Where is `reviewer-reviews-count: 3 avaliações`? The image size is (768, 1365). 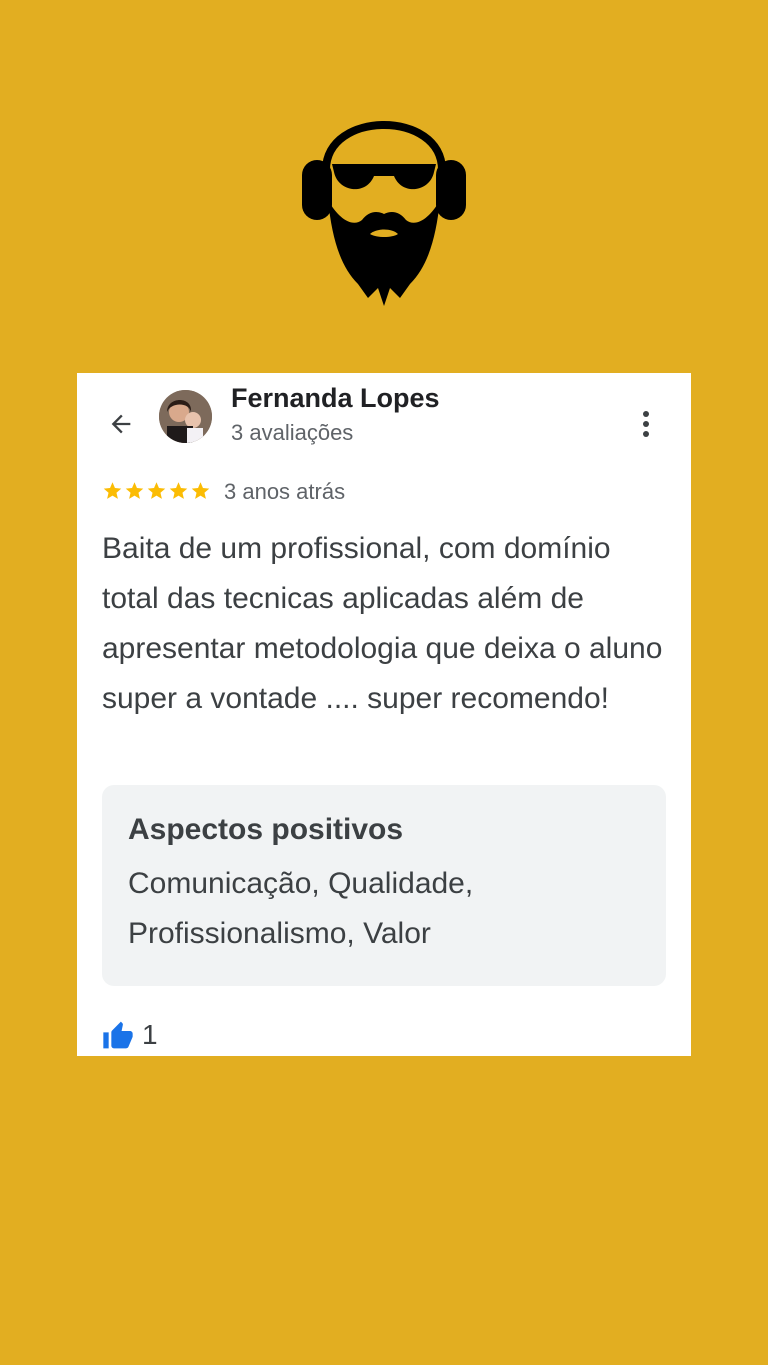
reviewer-reviews-count: 3 avaliações is located at coordinates (292, 432).